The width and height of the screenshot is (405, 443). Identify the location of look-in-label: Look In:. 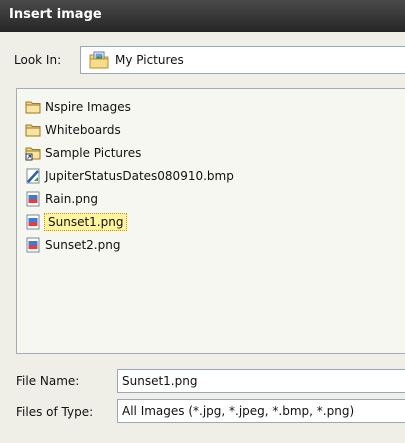
(38, 60).